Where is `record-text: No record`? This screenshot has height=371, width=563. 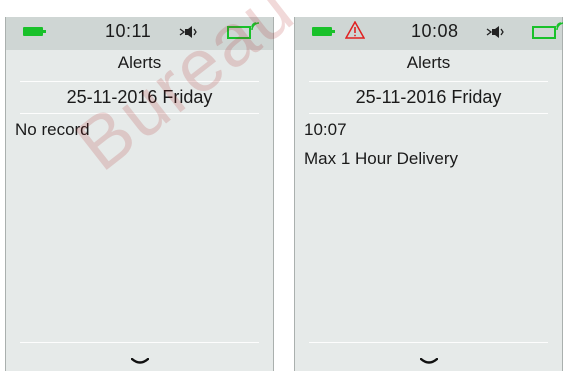
record-text: No record is located at coordinates (52, 129).